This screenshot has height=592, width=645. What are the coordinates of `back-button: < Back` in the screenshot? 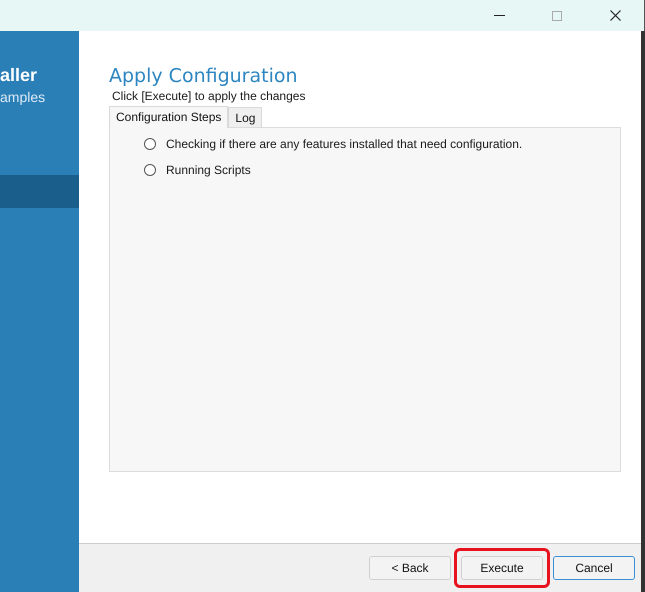 It's located at (410, 568).